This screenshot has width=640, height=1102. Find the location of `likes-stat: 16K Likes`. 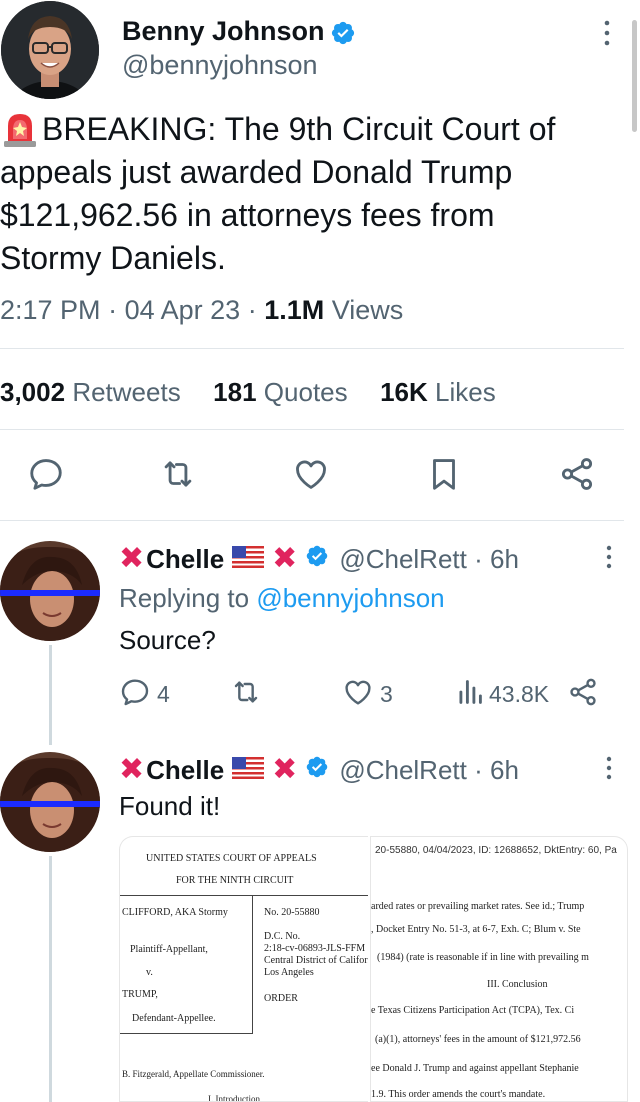

likes-stat: 16K Likes is located at coordinates (438, 392).